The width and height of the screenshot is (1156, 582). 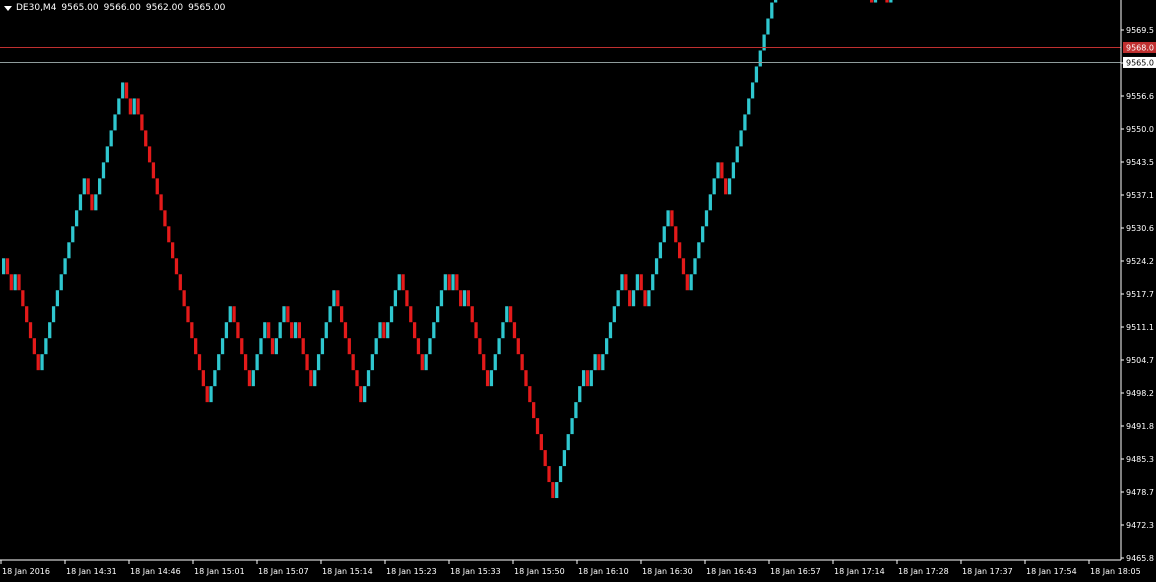 I want to click on time-tick-label: 18 Jan 15:23, so click(x=411, y=571).